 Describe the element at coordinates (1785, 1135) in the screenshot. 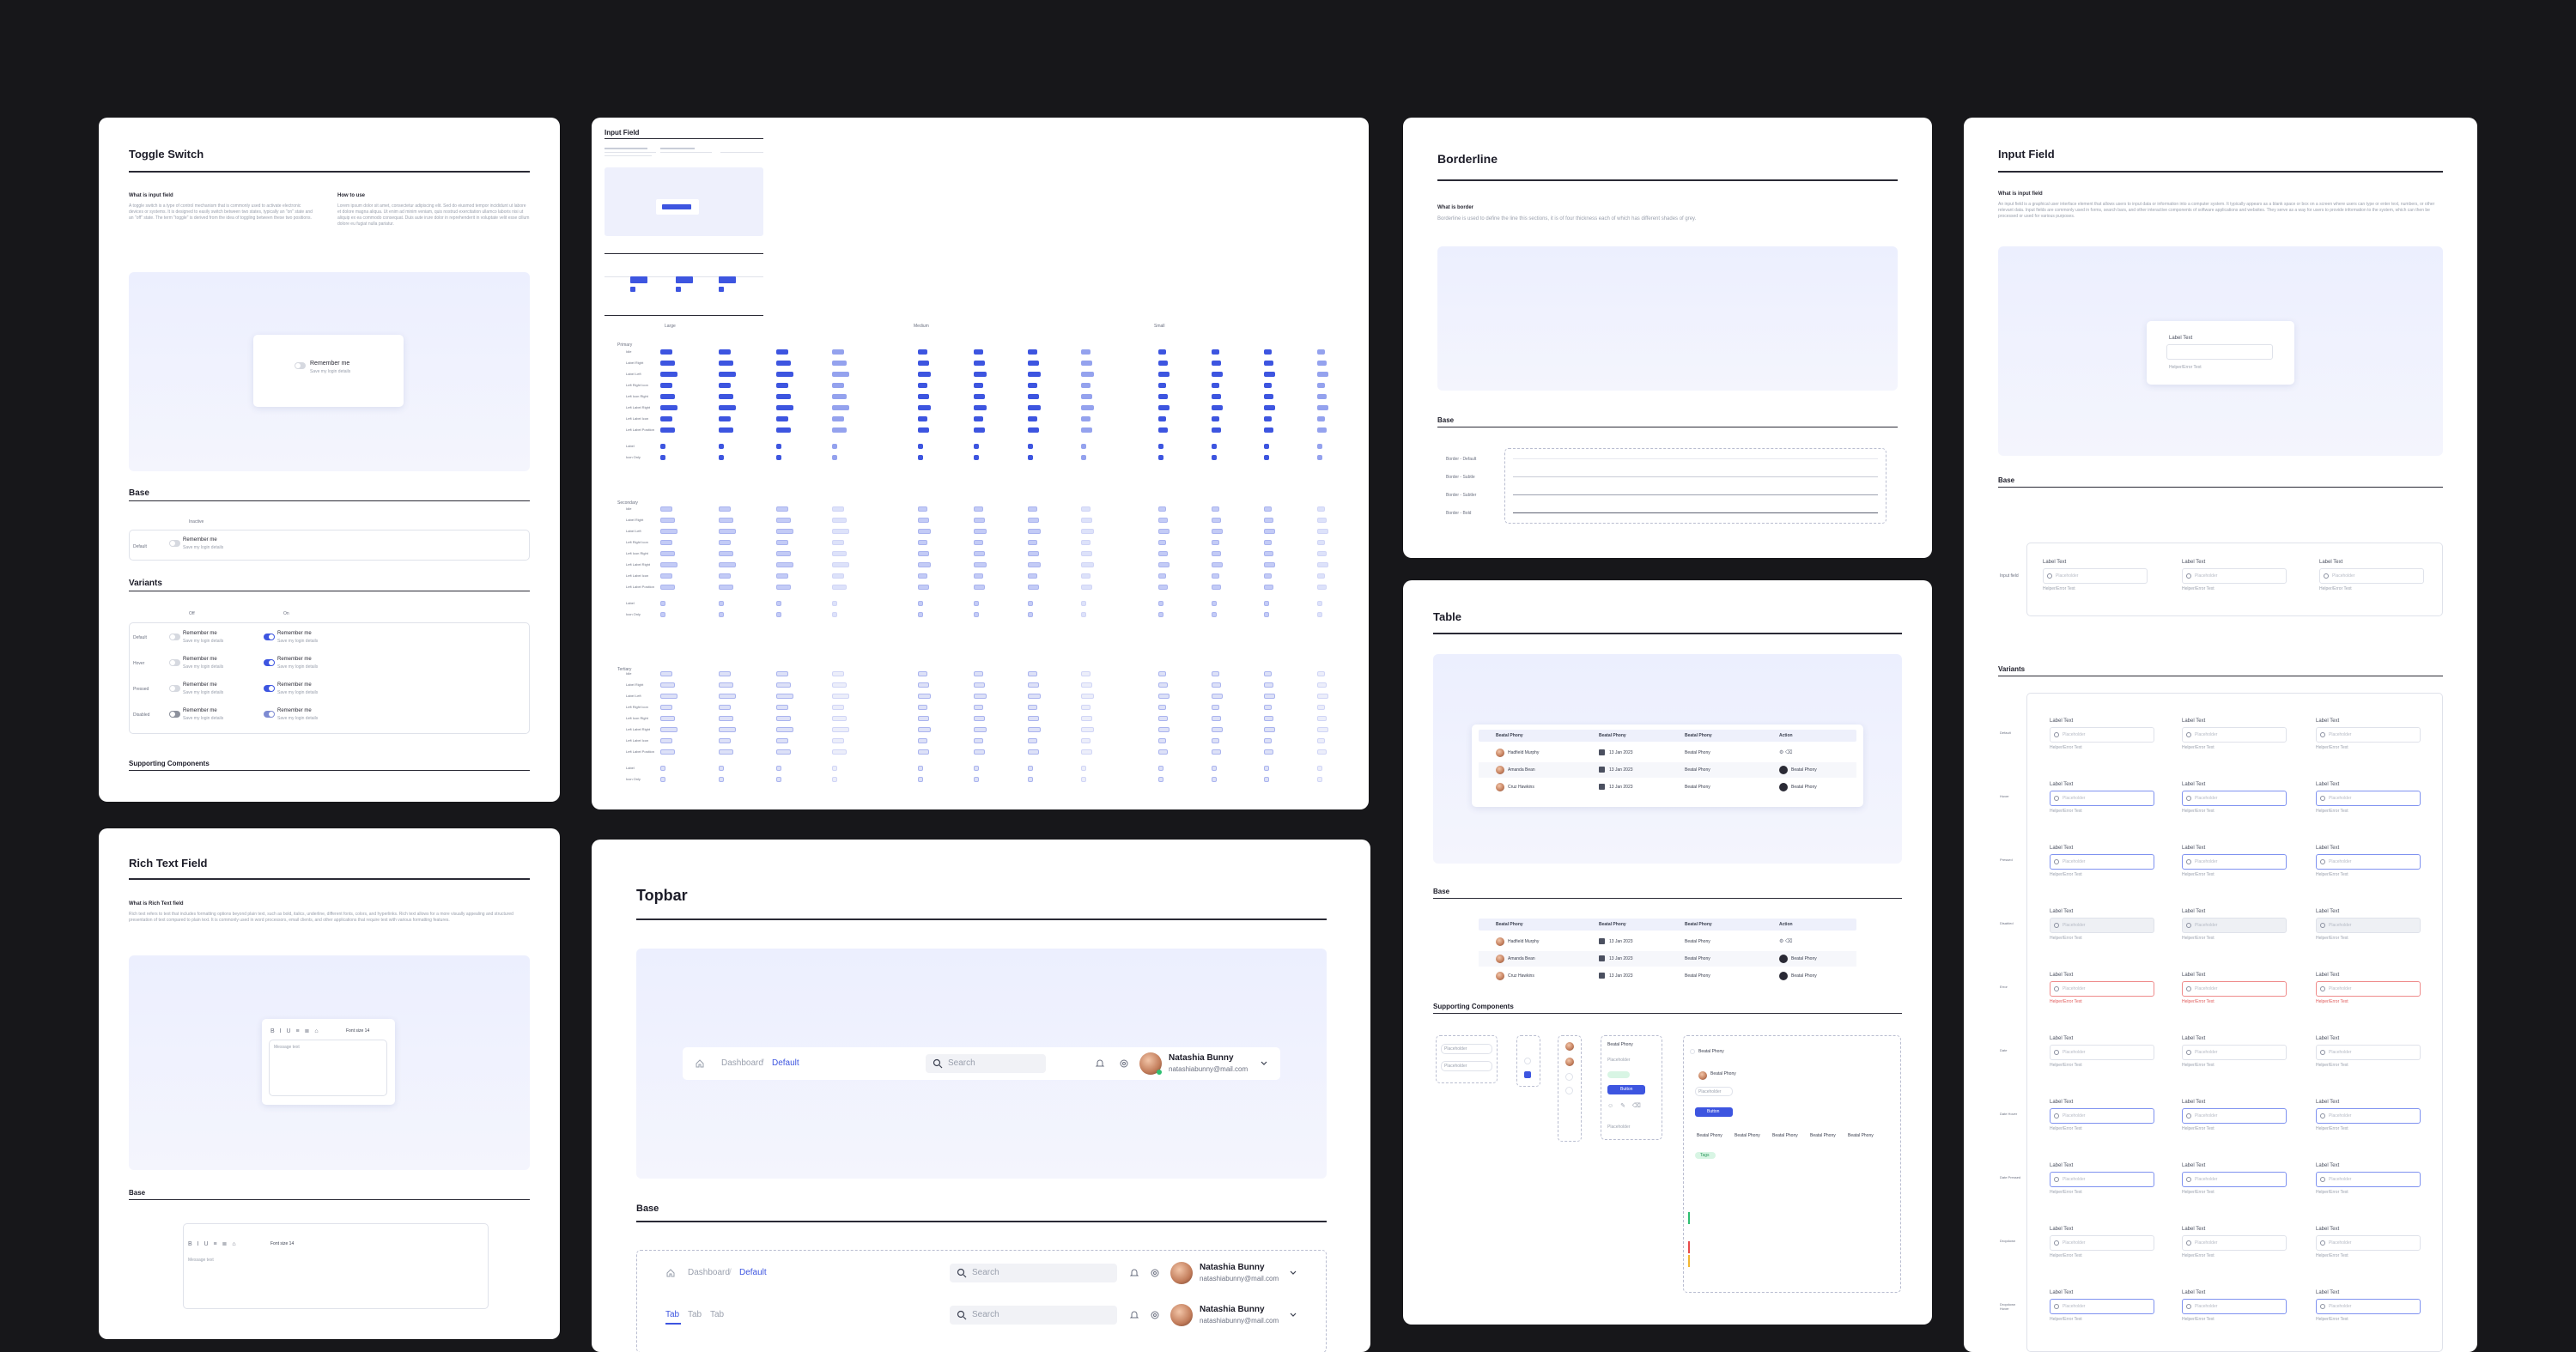

I see `sc-option: Beatal Phony` at that location.